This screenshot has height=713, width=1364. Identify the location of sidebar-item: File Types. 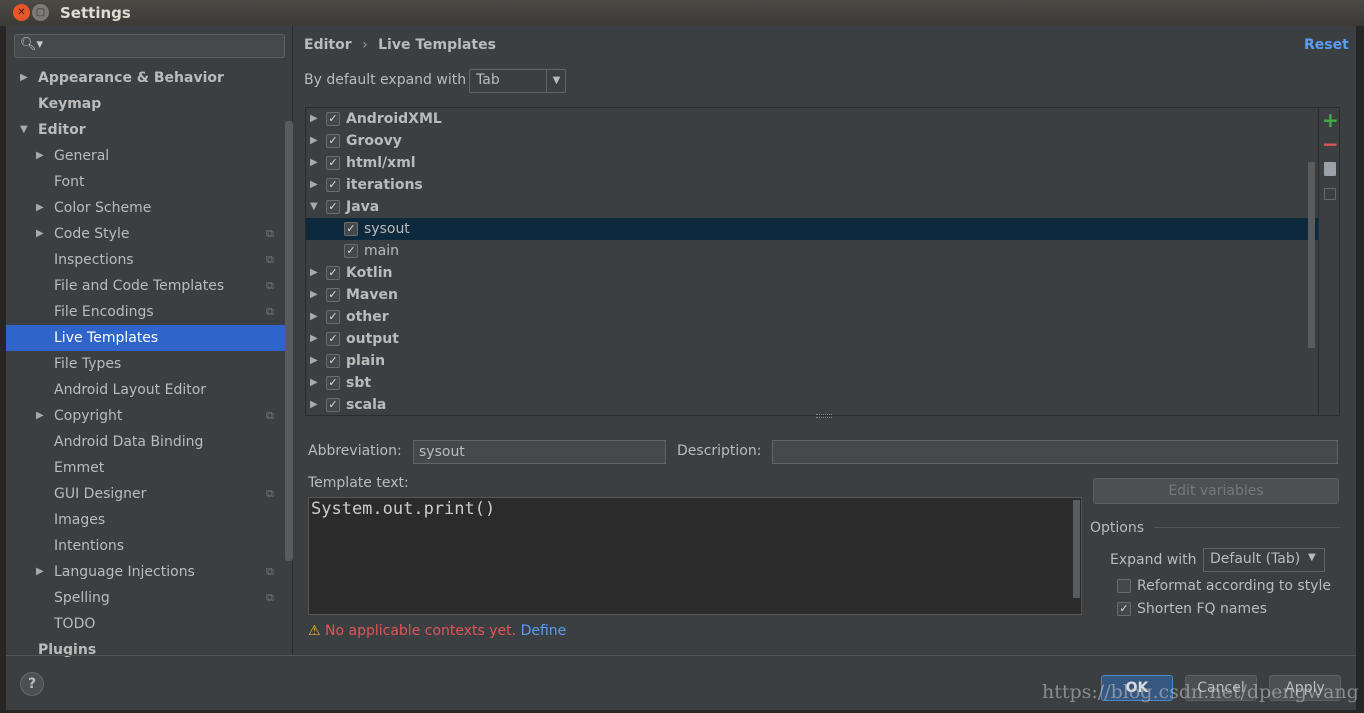
(149, 364).